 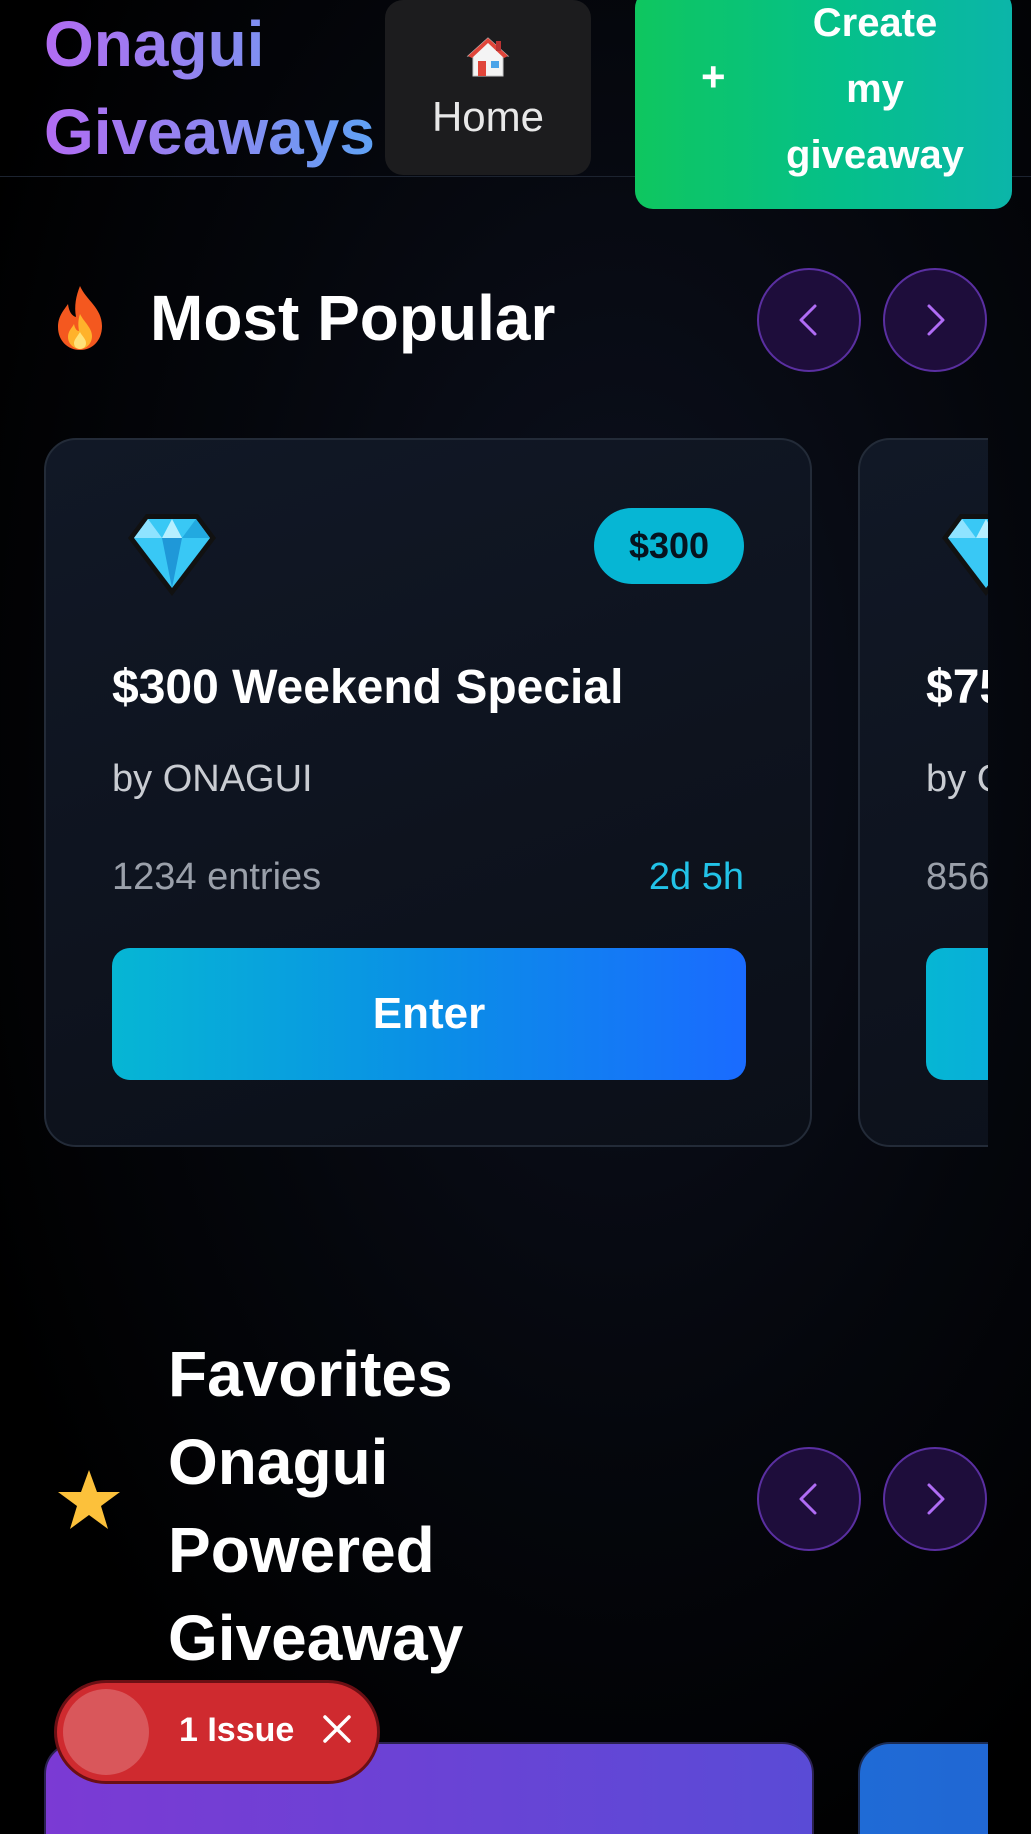 What do you see at coordinates (875, 23) in the screenshot?
I see `create-label-line-1: Create` at bounding box center [875, 23].